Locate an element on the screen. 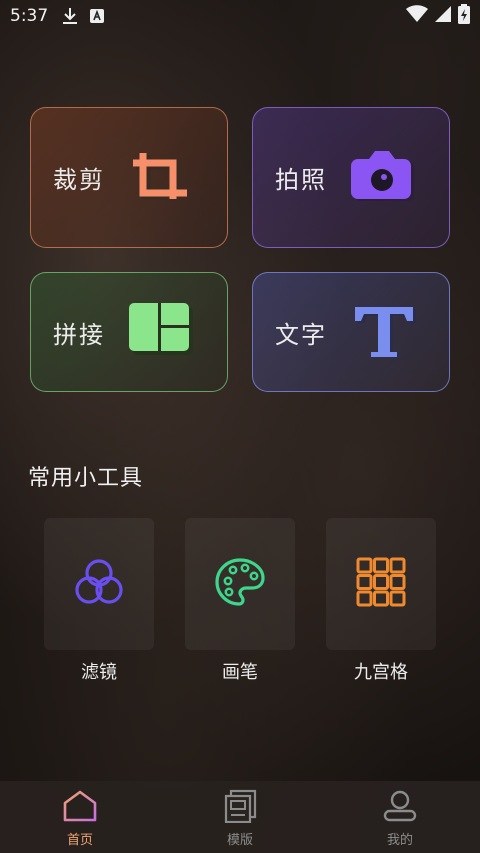  brush-tile is located at coordinates (240, 584).